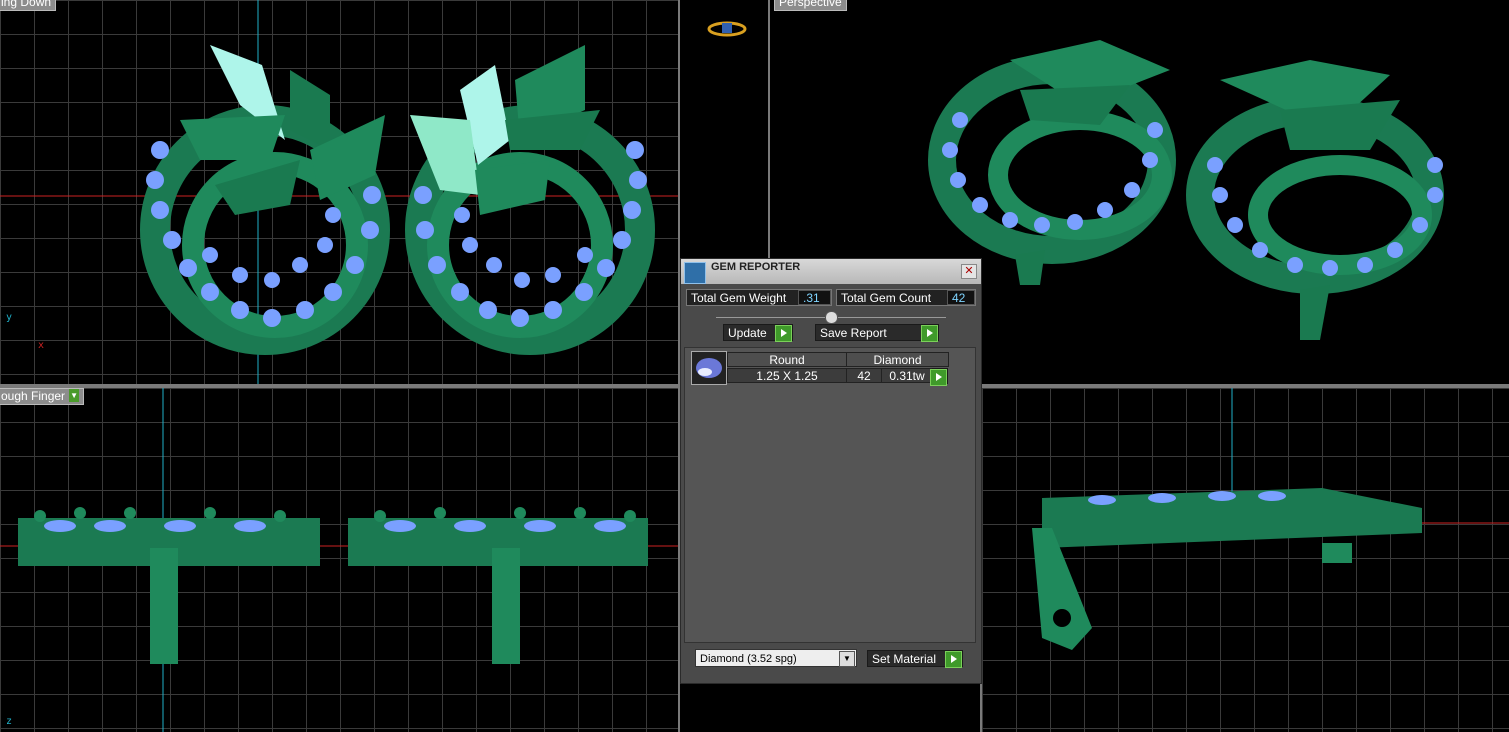 The image size is (1509, 732). Describe the element at coordinates (787, 359) in the screenshot. I see `table-header-shape: Round` at that location.